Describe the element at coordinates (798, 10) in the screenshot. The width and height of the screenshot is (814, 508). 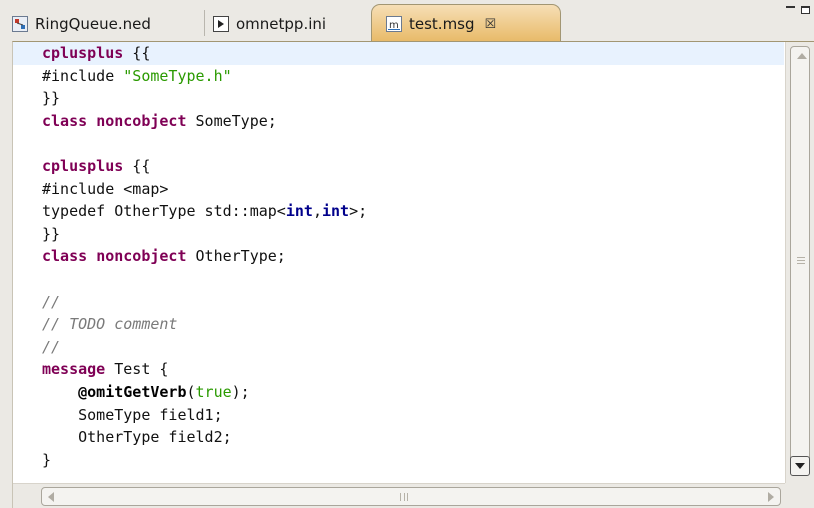
I see `view-controls` at that location.